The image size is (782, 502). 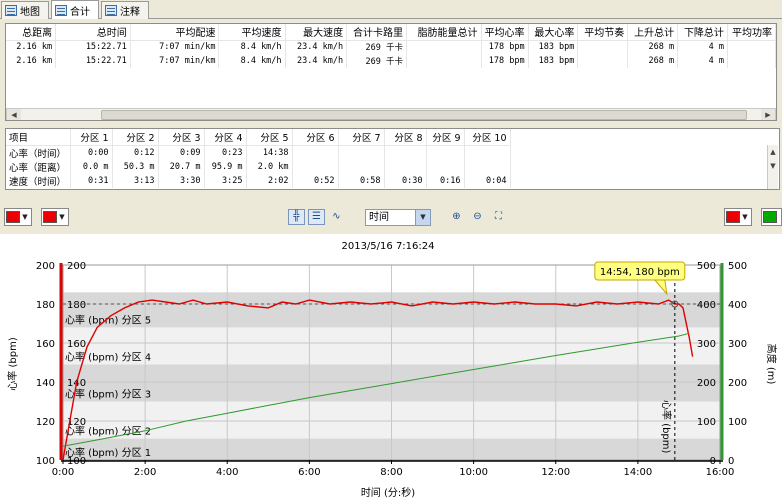 What do you see at coordinates (93, 61) in the screenshot?
I see `summary-cell: 15:22.71` at bounding box center [93, 61].